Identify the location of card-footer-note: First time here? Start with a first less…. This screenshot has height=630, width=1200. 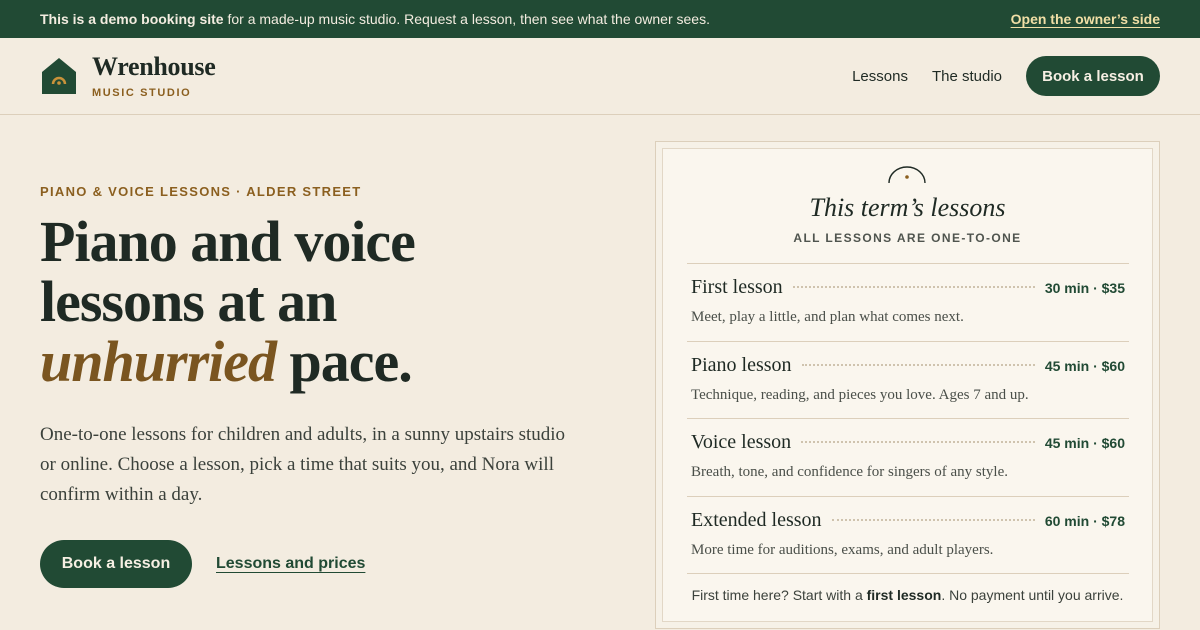
(907, 595).